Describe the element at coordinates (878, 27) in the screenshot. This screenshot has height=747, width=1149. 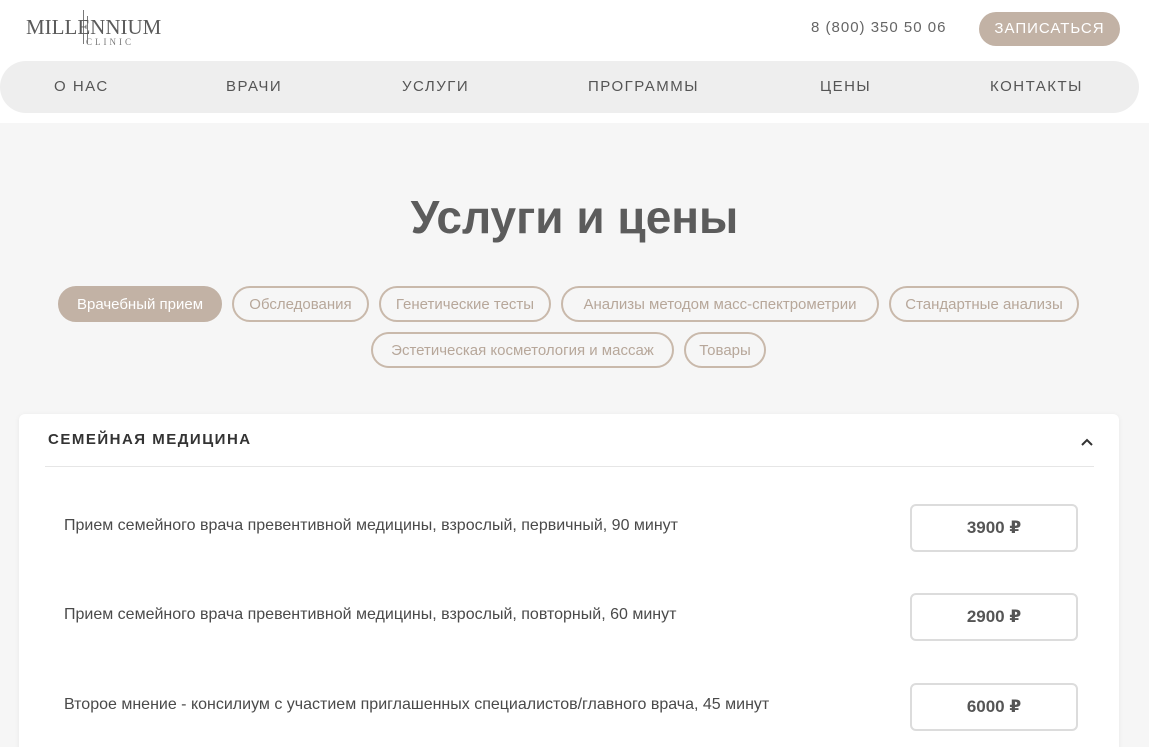
I see `phone-link: 8 (800) 350 50 06` at that location.